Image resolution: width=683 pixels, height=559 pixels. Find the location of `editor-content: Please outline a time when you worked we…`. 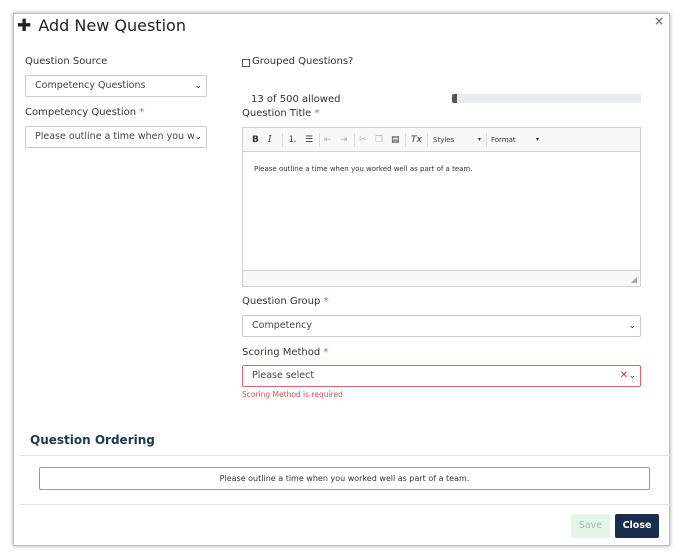

editor-content: Please outline a time when you worked we… is located at coordinates (363, 169).